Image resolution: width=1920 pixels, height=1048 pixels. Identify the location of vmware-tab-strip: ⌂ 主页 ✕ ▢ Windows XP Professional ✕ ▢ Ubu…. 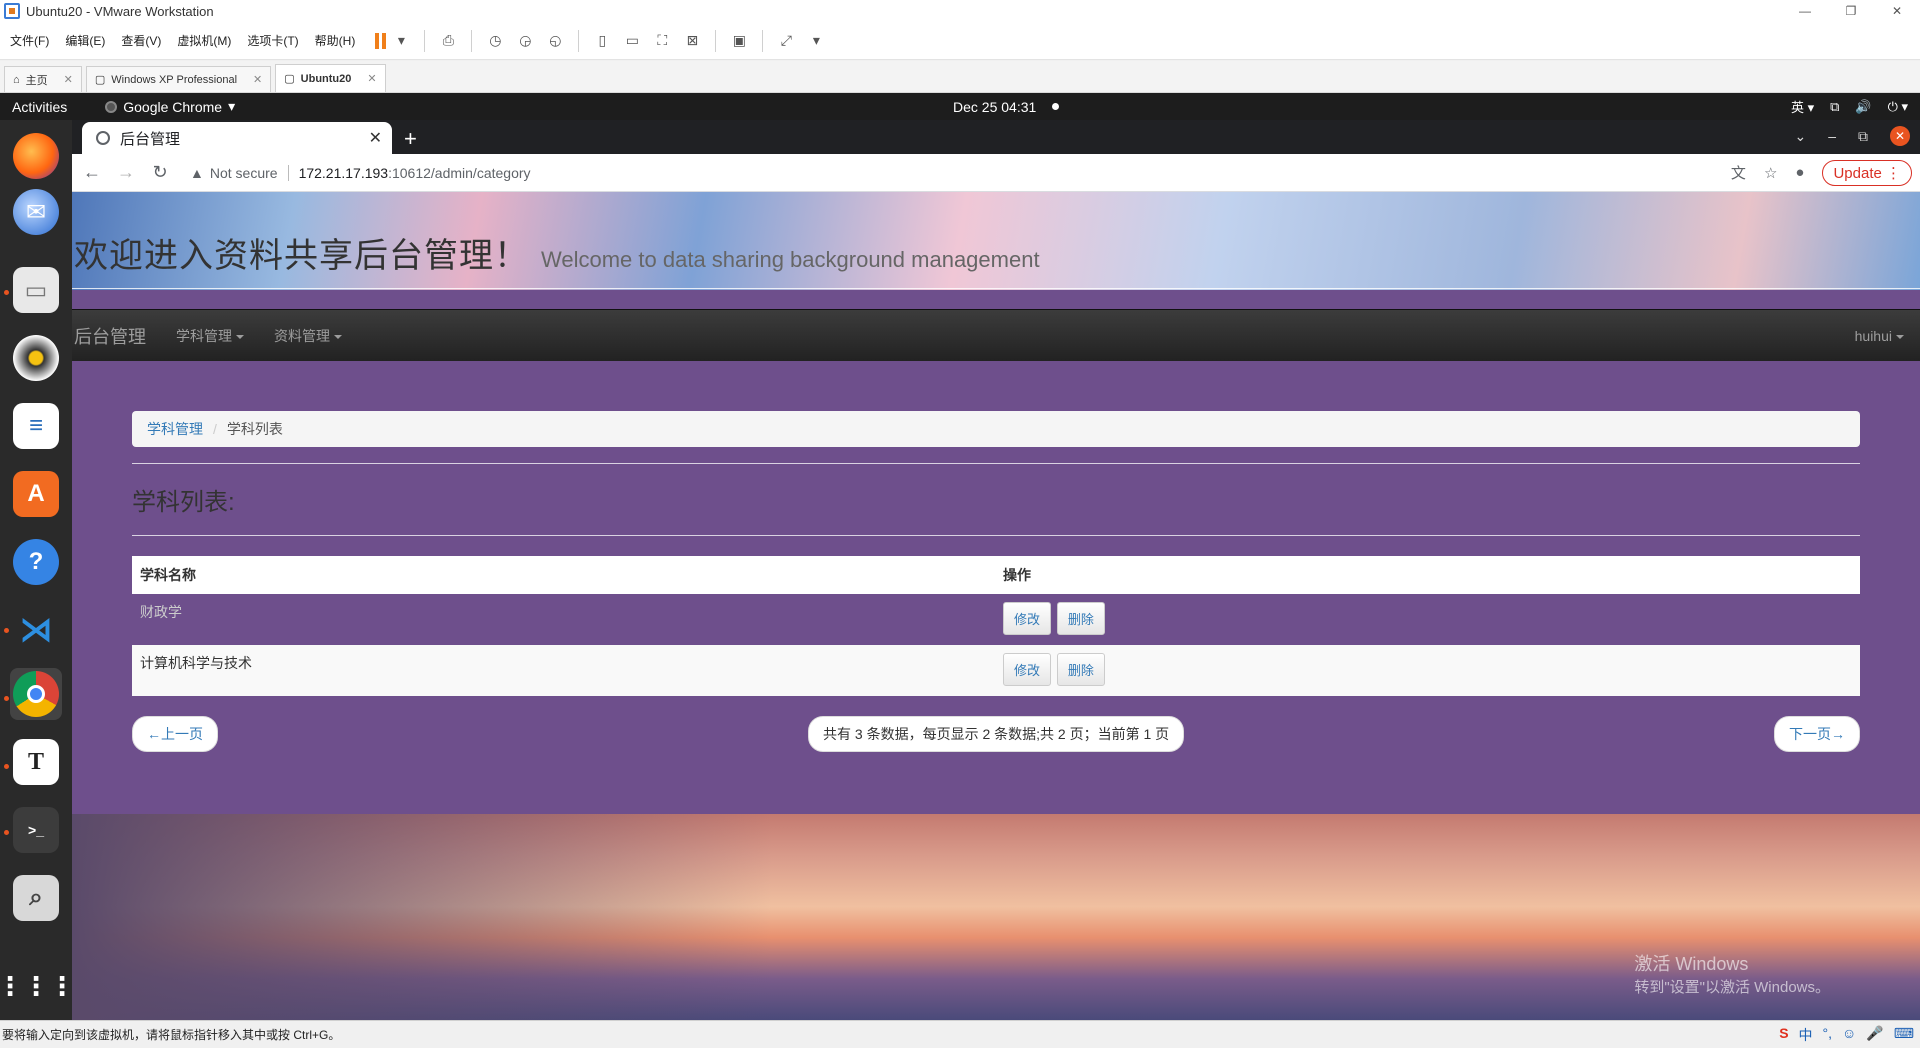
(960, 77).